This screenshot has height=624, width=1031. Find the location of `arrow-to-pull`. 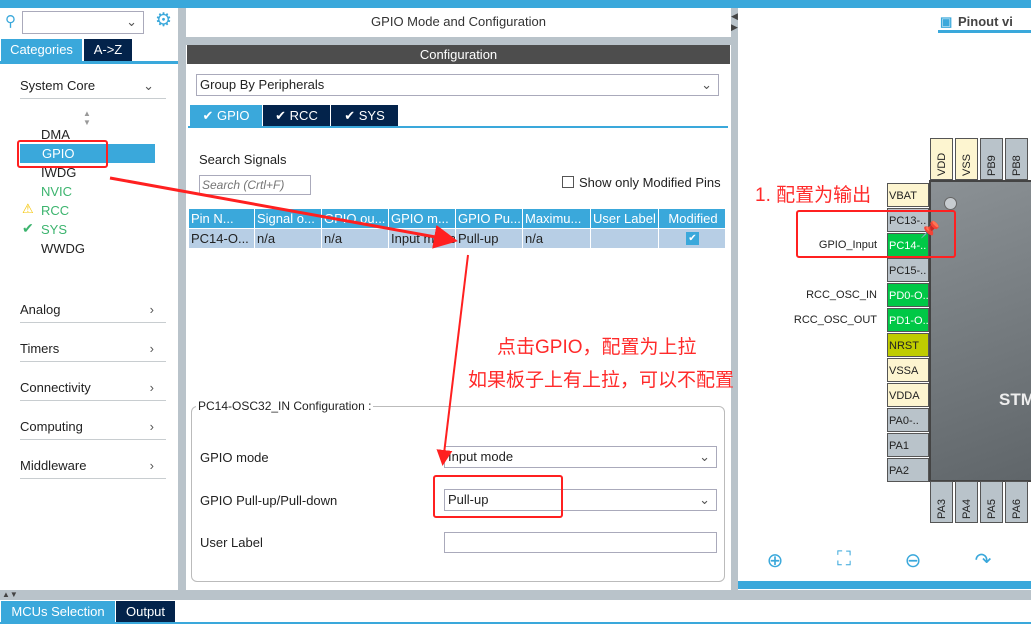

arrow-to-pull is located at coordinates (452, 360).